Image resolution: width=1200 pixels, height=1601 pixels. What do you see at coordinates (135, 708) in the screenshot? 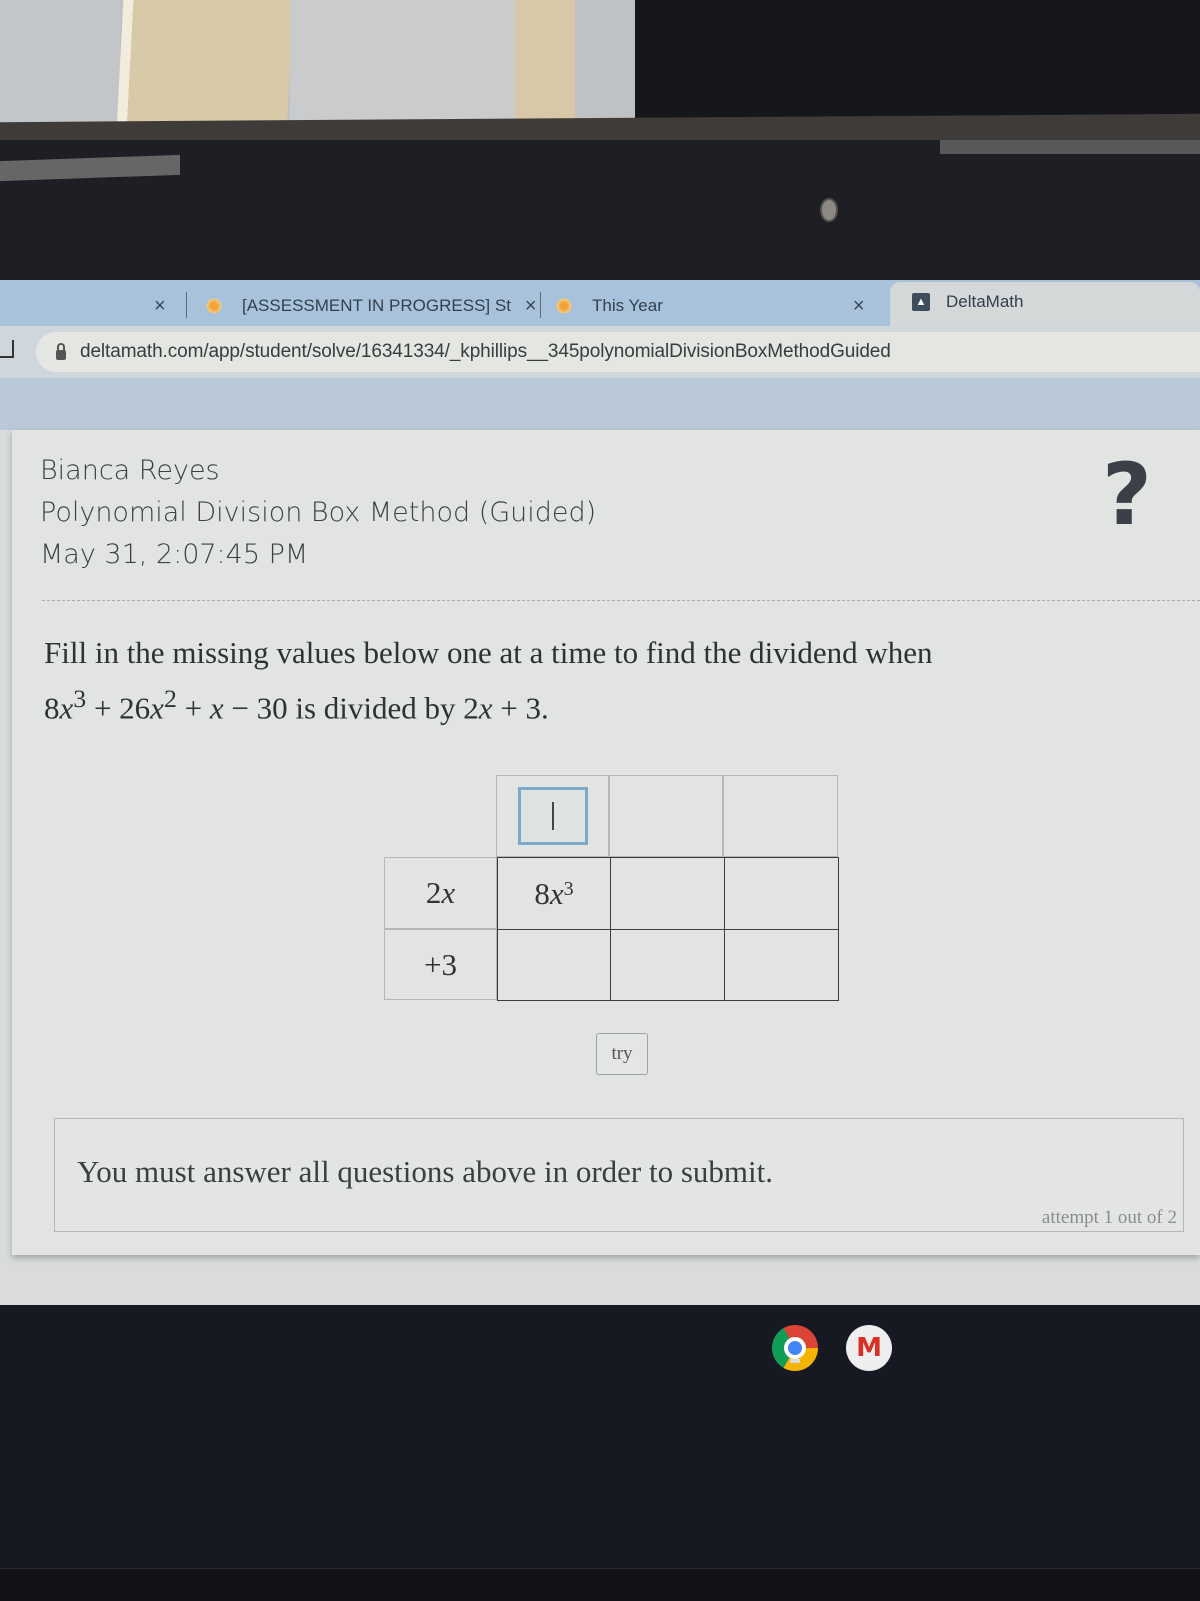
I see `dividend-term: 26` at bounding box center [135, 708].